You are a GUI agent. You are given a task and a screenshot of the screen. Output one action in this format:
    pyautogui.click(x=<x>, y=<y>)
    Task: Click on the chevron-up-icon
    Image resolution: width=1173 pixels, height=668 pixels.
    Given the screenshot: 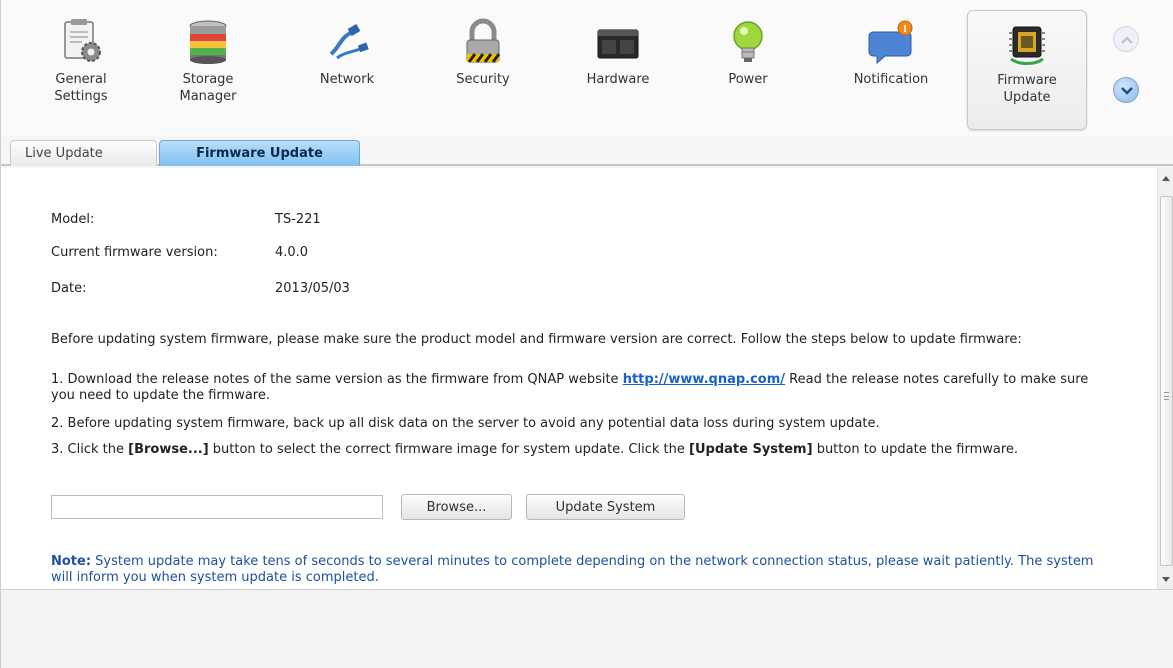 What is the action you would take?
    pyautogui.click(x=1127, y=40)
    